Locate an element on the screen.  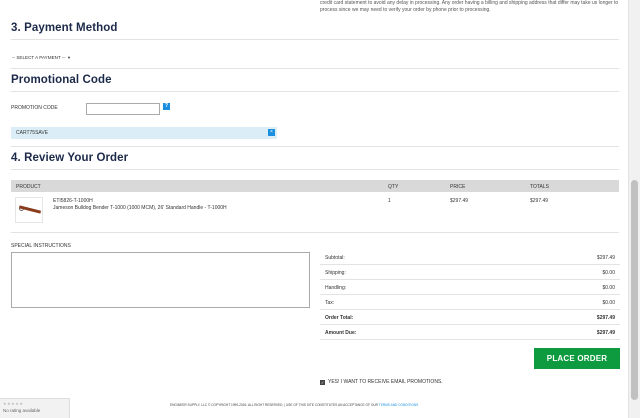
applied-promo-label: CART75SAVE is located at coordinates (32, 133).